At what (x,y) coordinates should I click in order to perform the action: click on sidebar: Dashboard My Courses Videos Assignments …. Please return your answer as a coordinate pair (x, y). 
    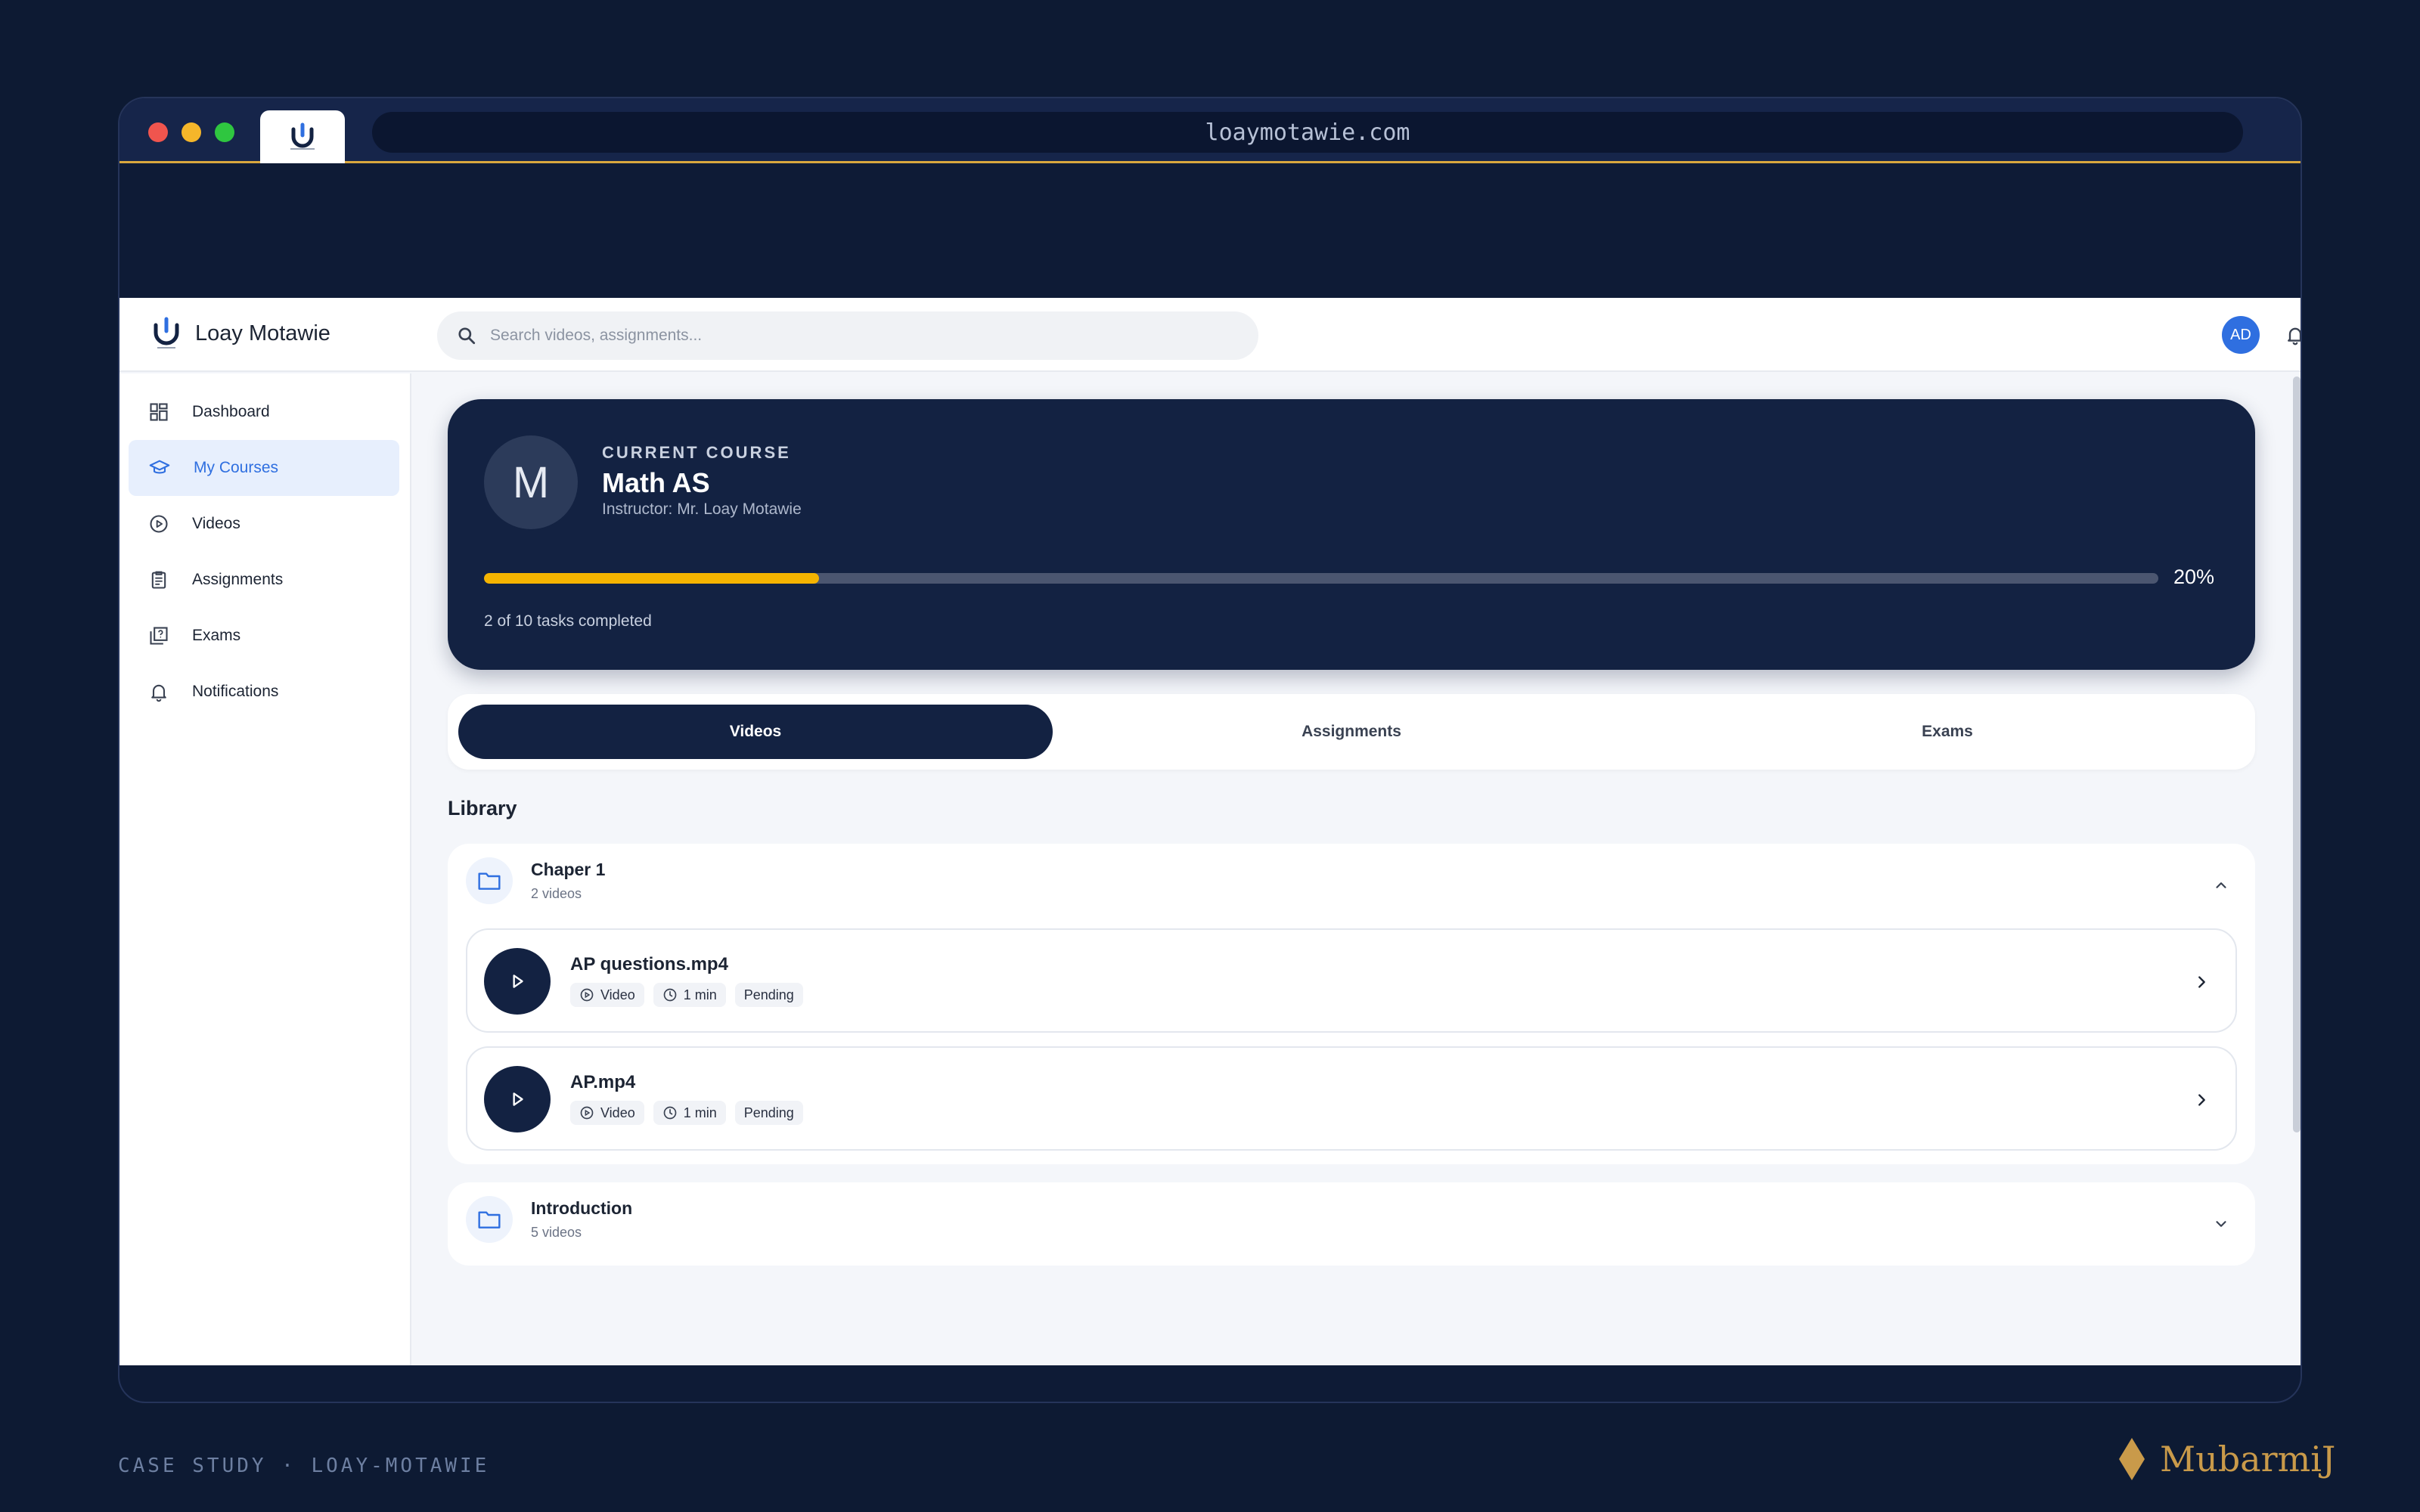
    Looking at the image, I should click on (265, 869).